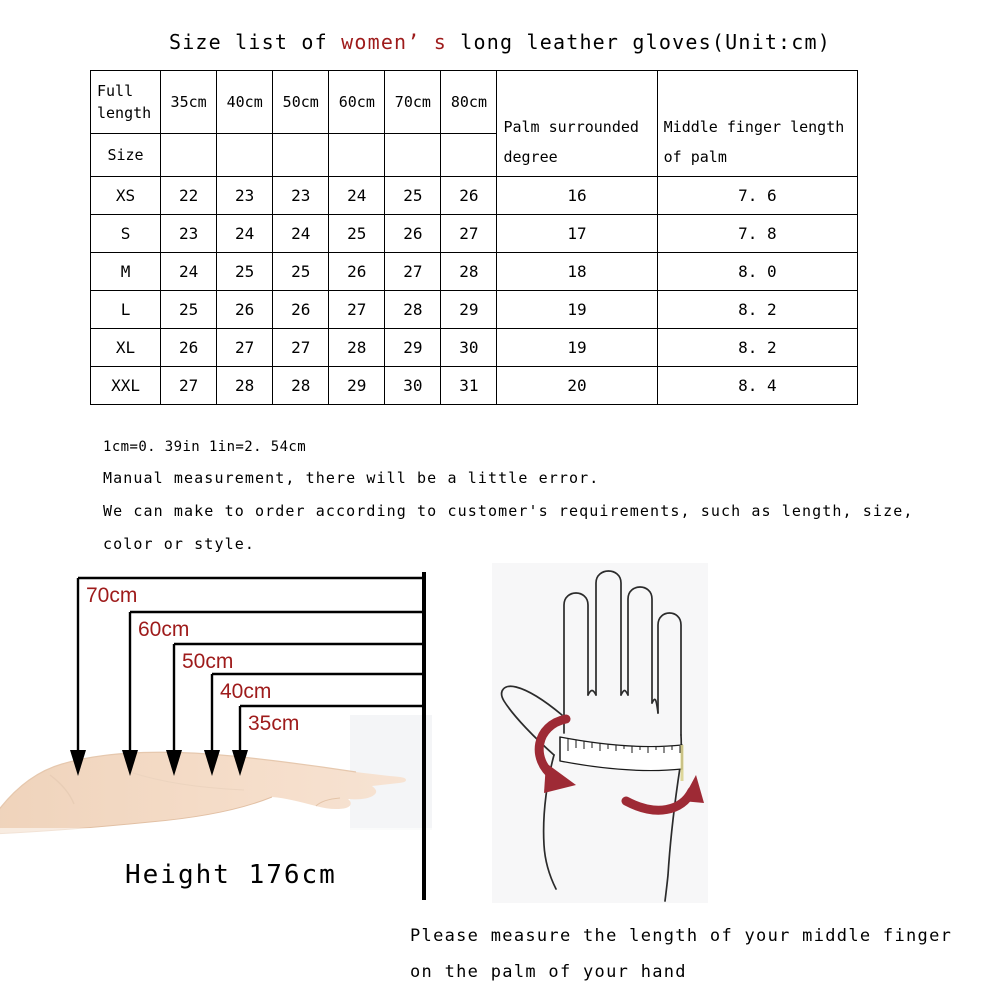 The image size is (1000, 1000). Describe the element at coordinates (205, 447) in the screenshot. I see `note-unit-conversion: 1cm=0. 39in 1in=2. 54cm` at that location.